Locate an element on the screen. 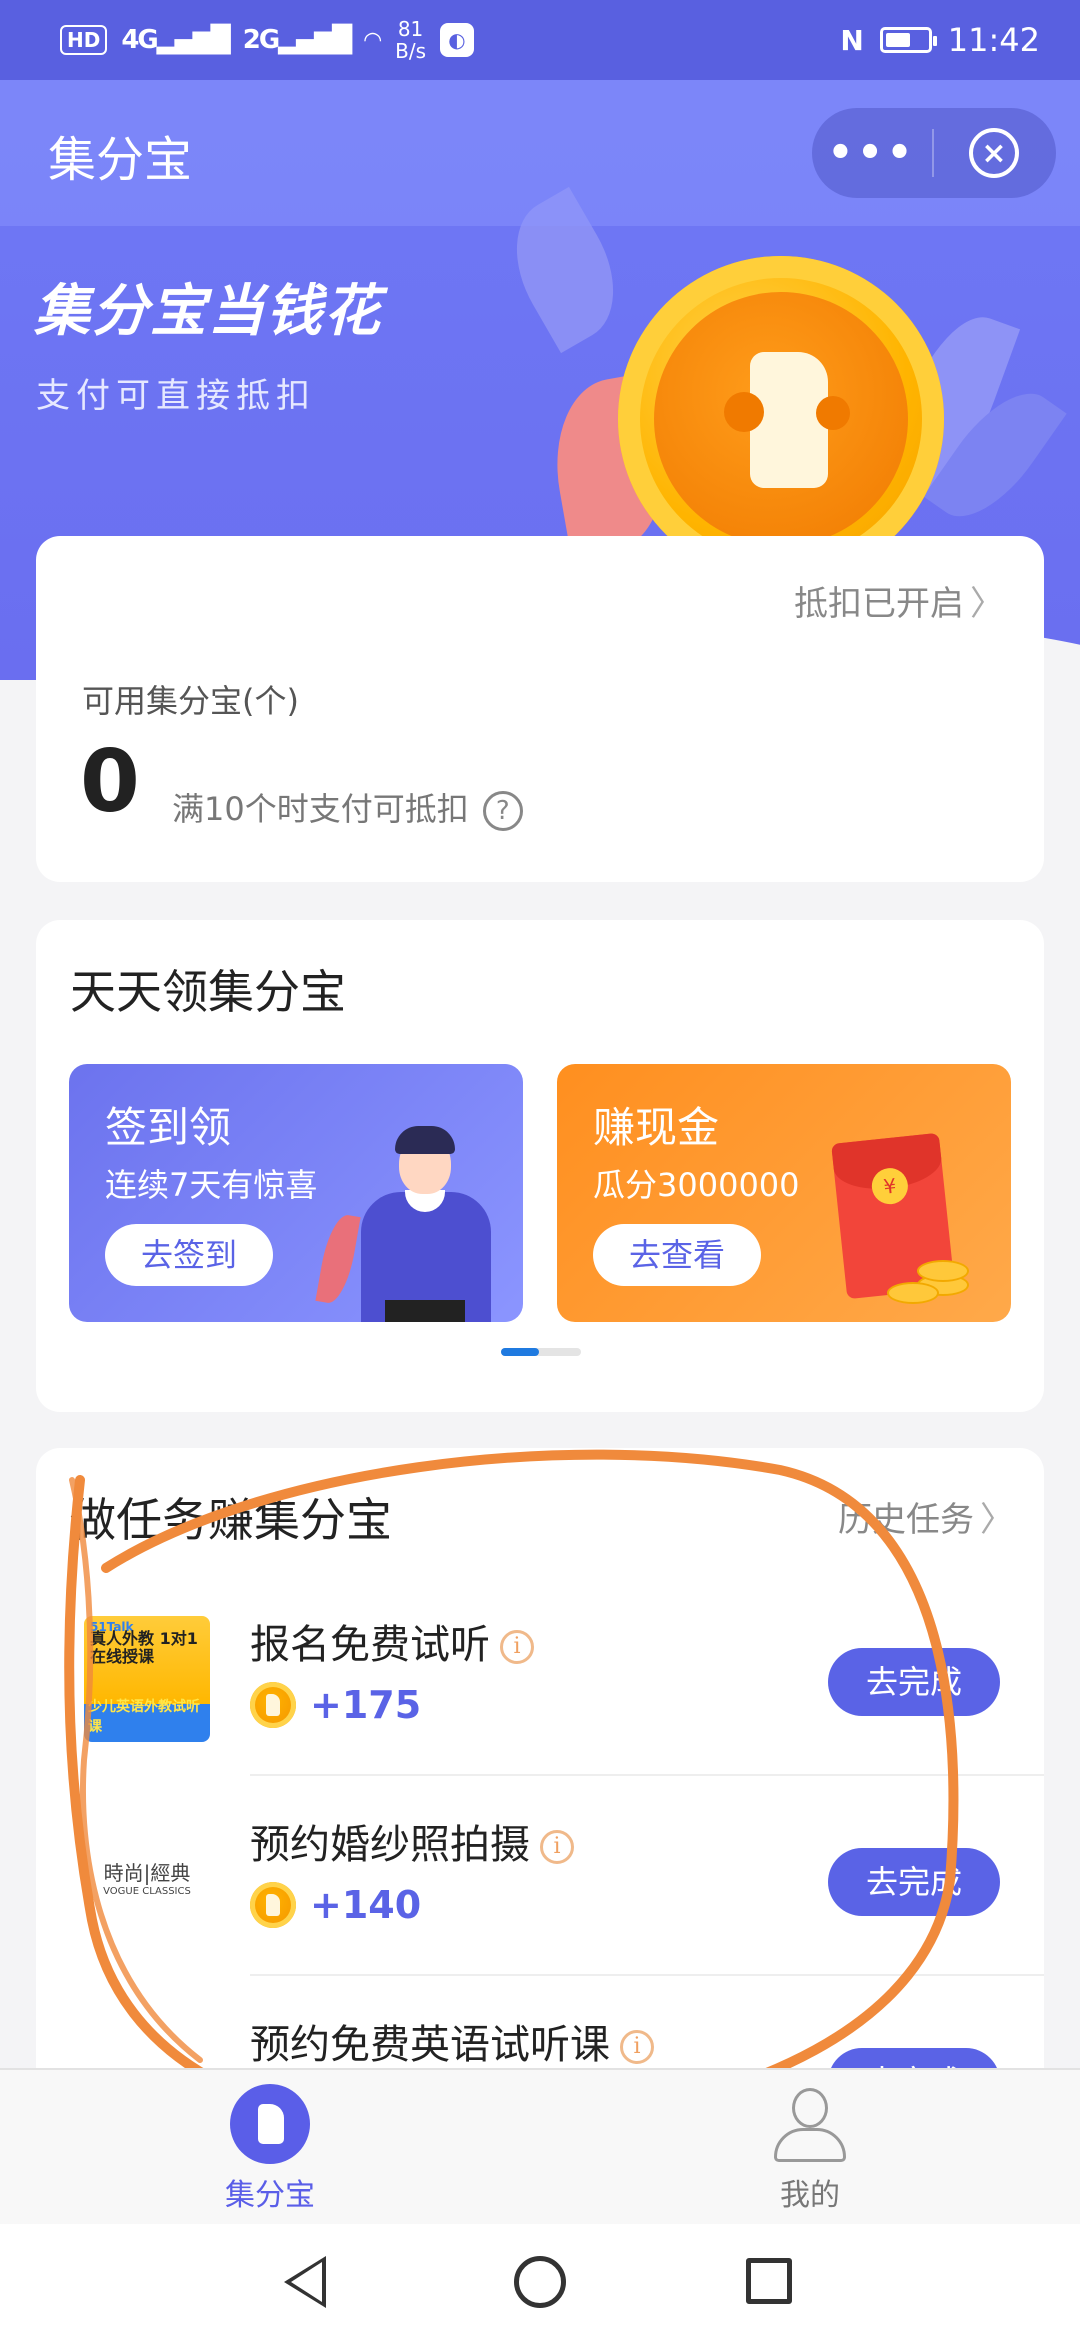 The height and width of the screenshot is (2340, 1080). checkin-tile: 签到领 连续7天有惊喜 去签到 is located at coordinates (296, 1193).